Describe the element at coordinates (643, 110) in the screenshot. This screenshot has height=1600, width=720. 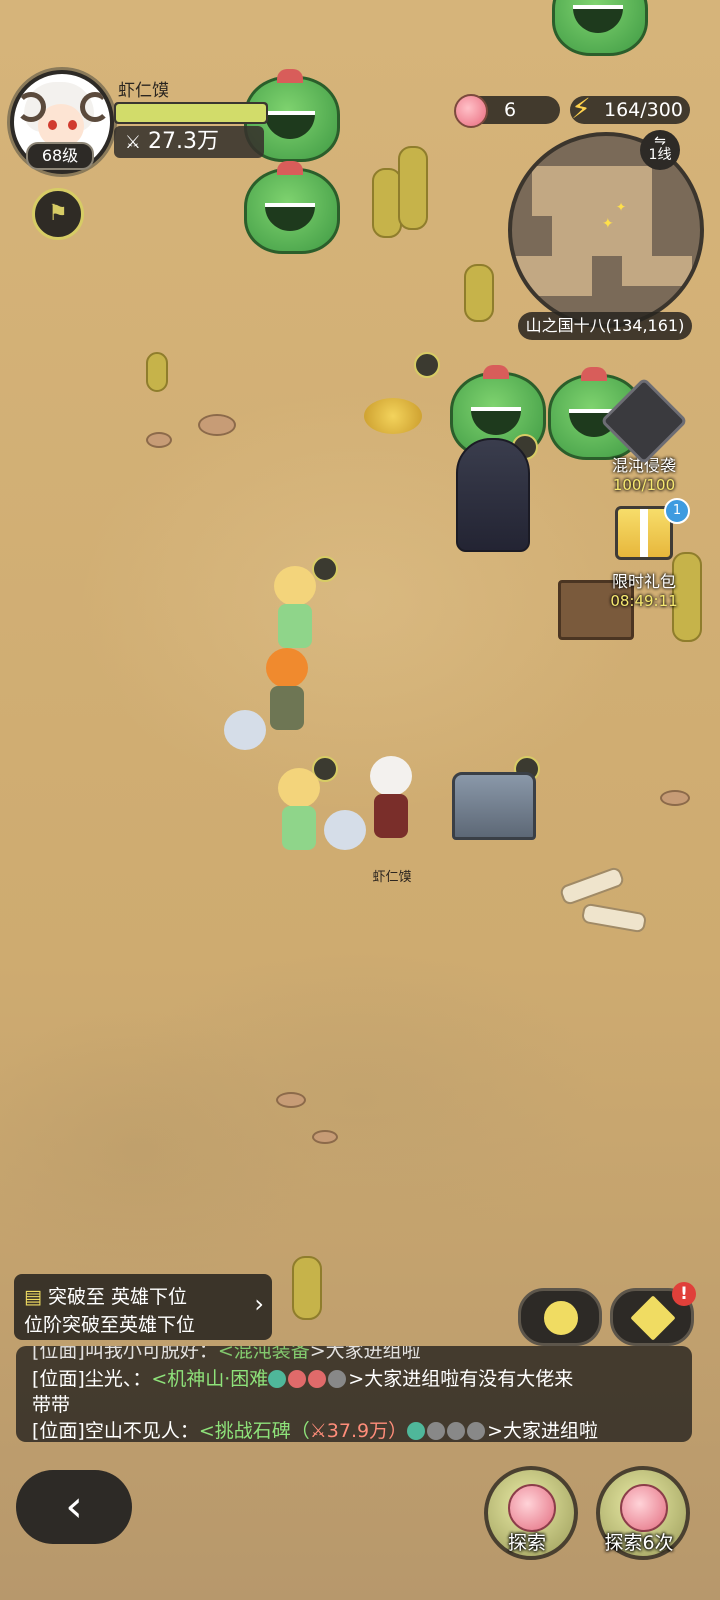
I see `energy-value: 164/300` at that location.